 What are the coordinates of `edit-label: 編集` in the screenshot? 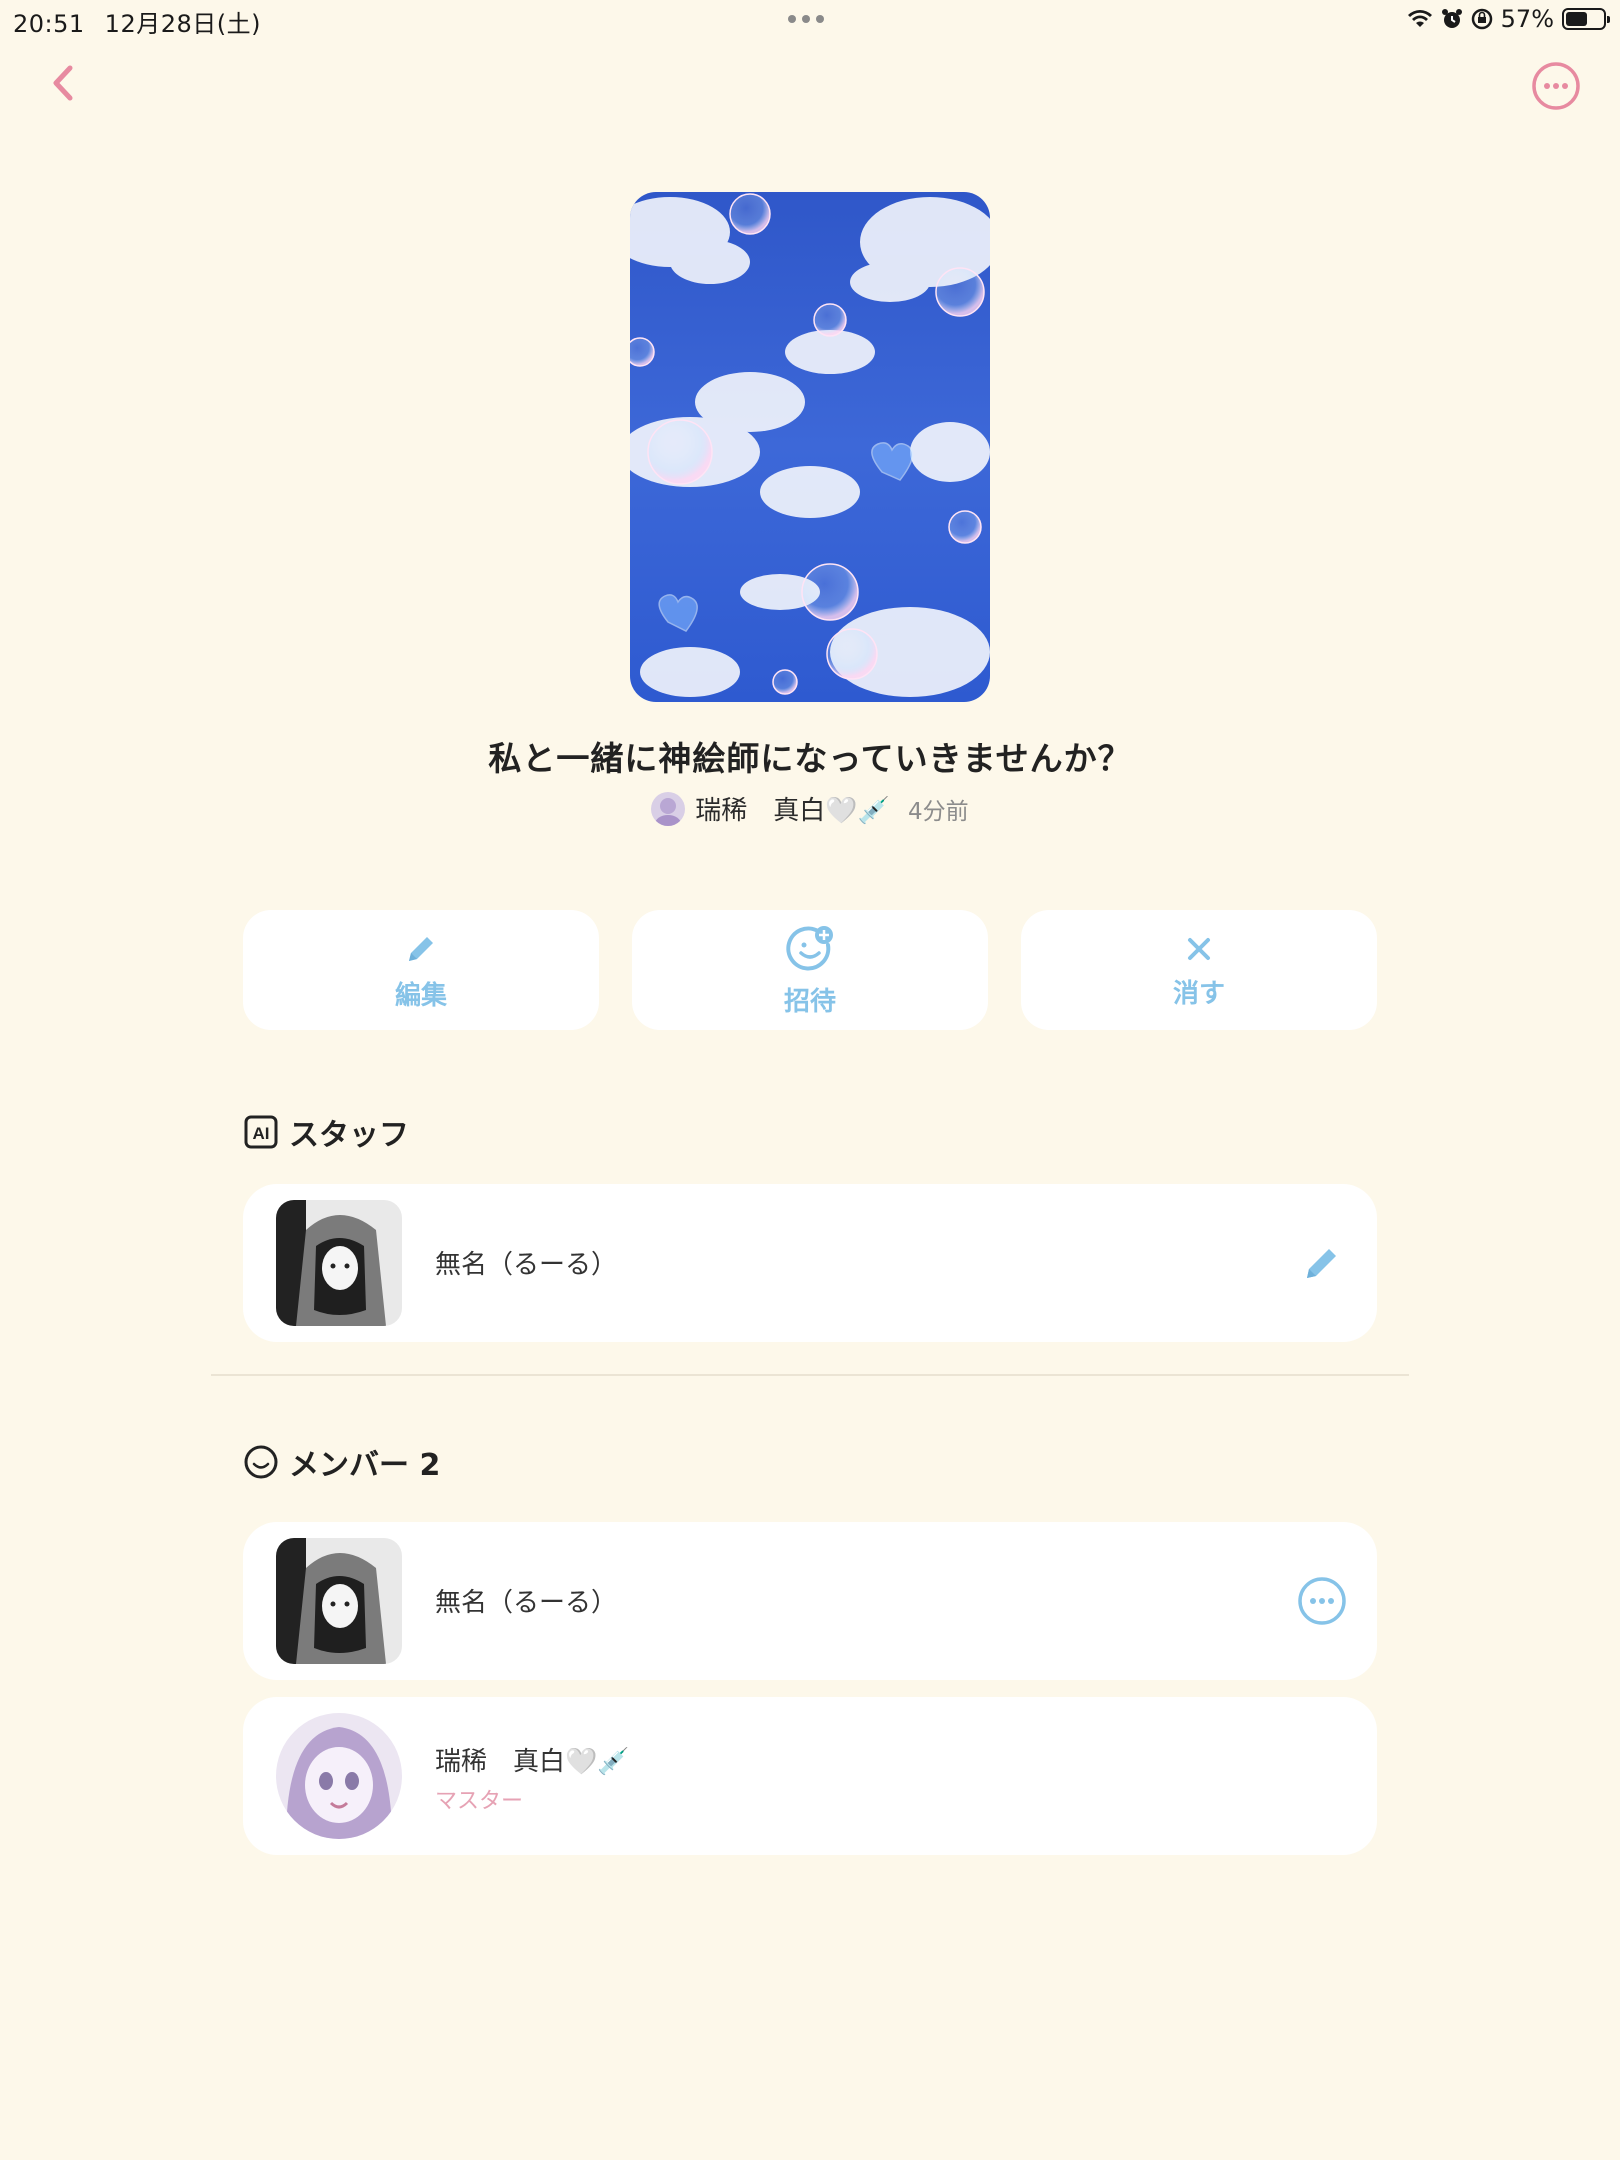 It's located at (420, 995).